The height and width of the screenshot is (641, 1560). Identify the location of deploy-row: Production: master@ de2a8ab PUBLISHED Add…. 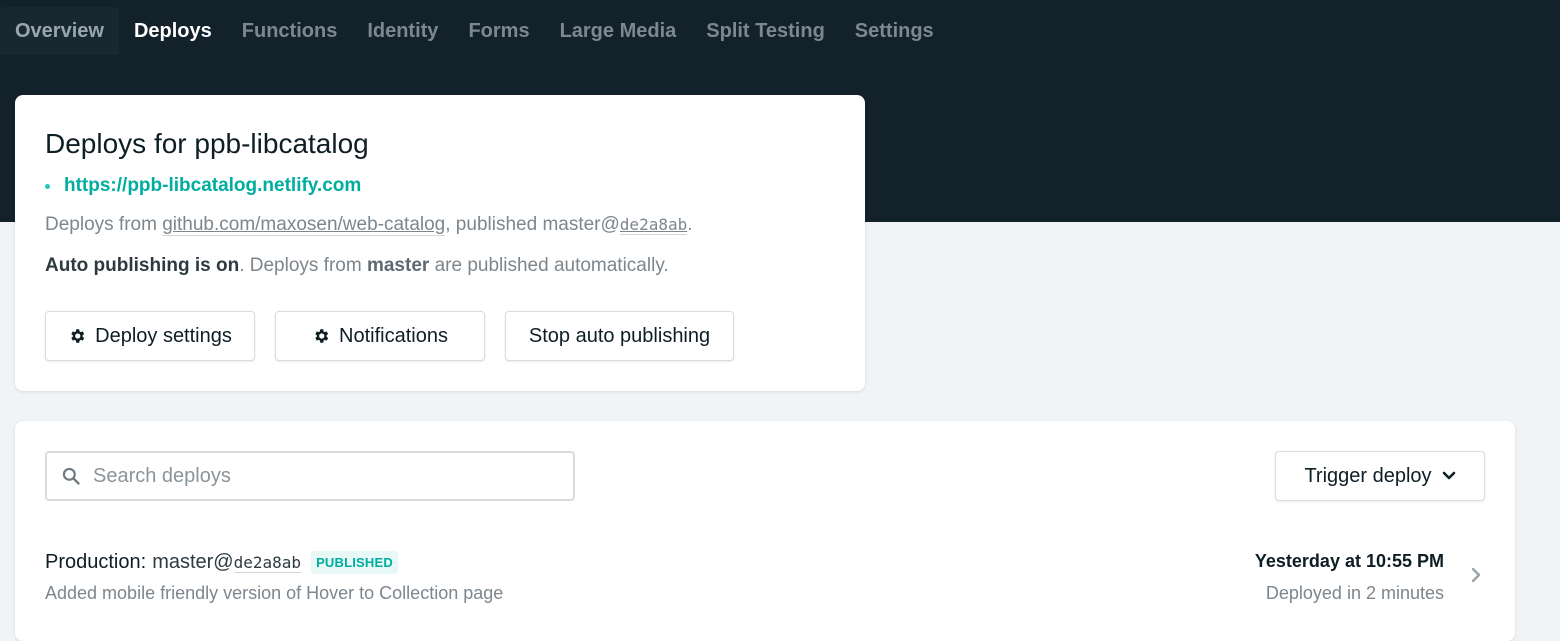
(765, 576).